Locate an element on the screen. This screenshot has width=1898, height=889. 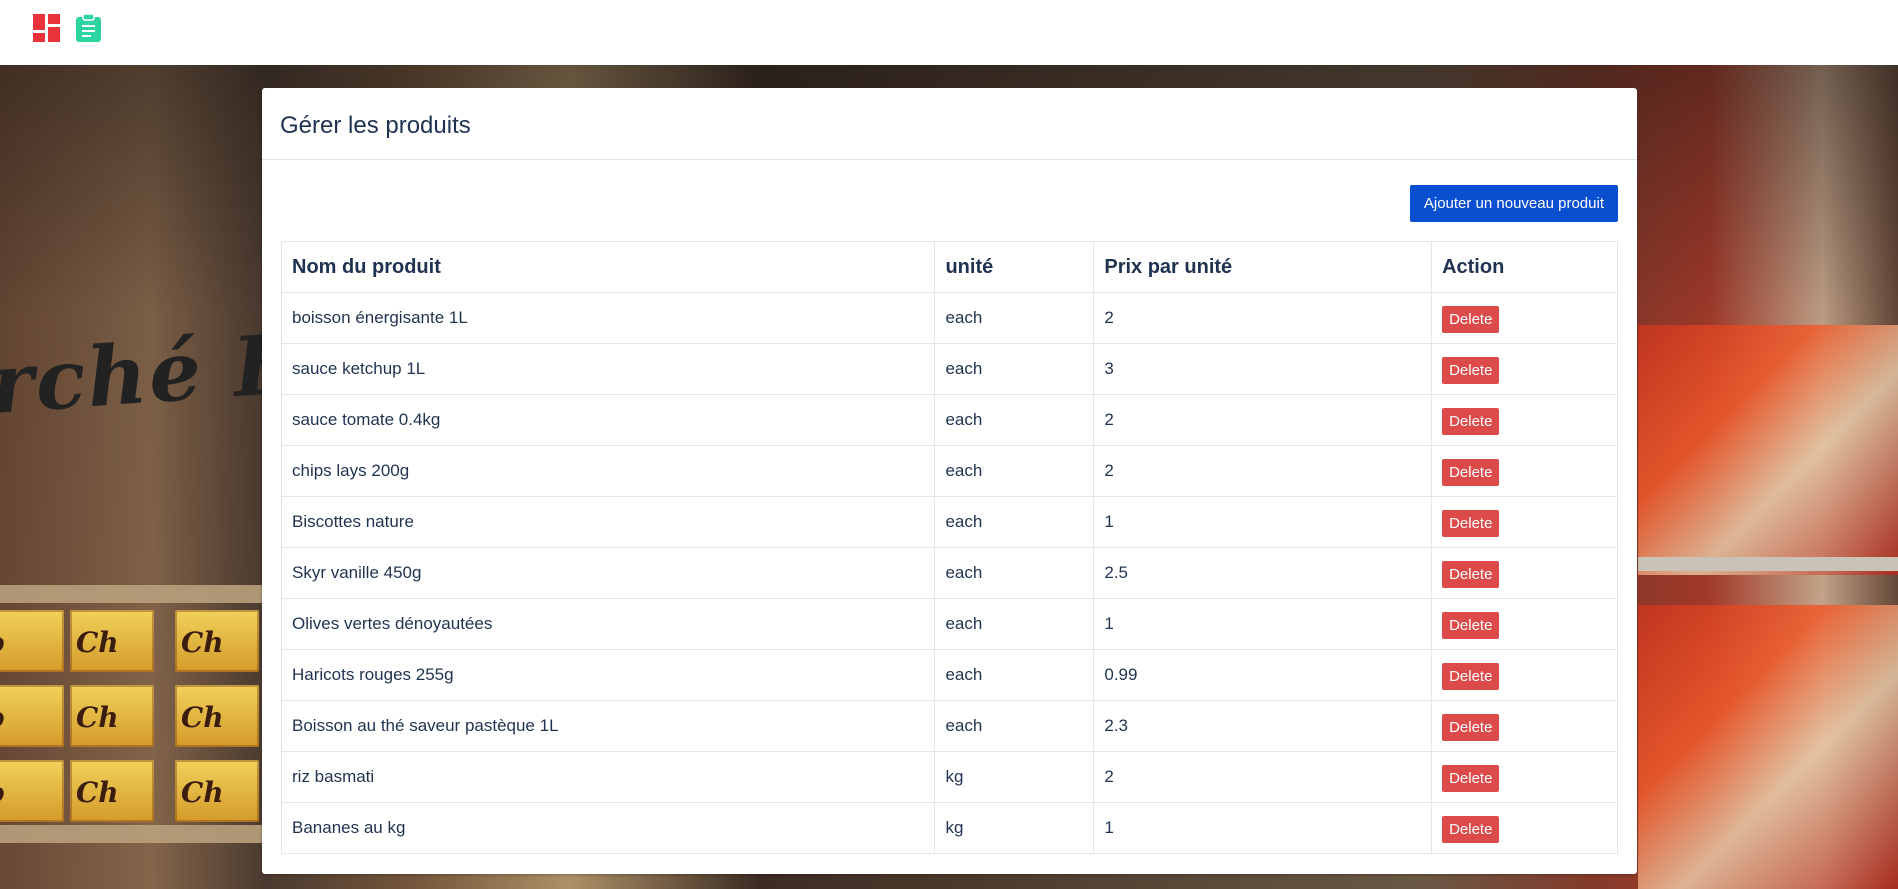
clipboard-icon is located at coordinates (88, 28).